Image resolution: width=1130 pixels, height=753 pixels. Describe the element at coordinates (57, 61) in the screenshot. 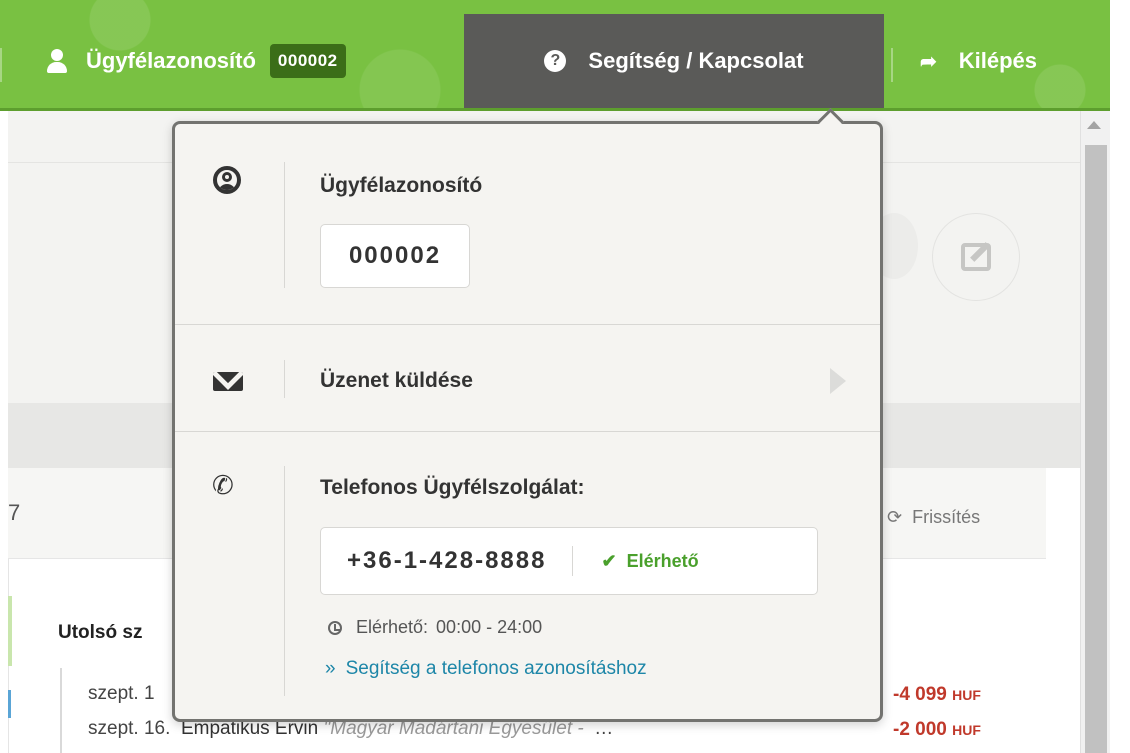

I see `user-icon` at that location.